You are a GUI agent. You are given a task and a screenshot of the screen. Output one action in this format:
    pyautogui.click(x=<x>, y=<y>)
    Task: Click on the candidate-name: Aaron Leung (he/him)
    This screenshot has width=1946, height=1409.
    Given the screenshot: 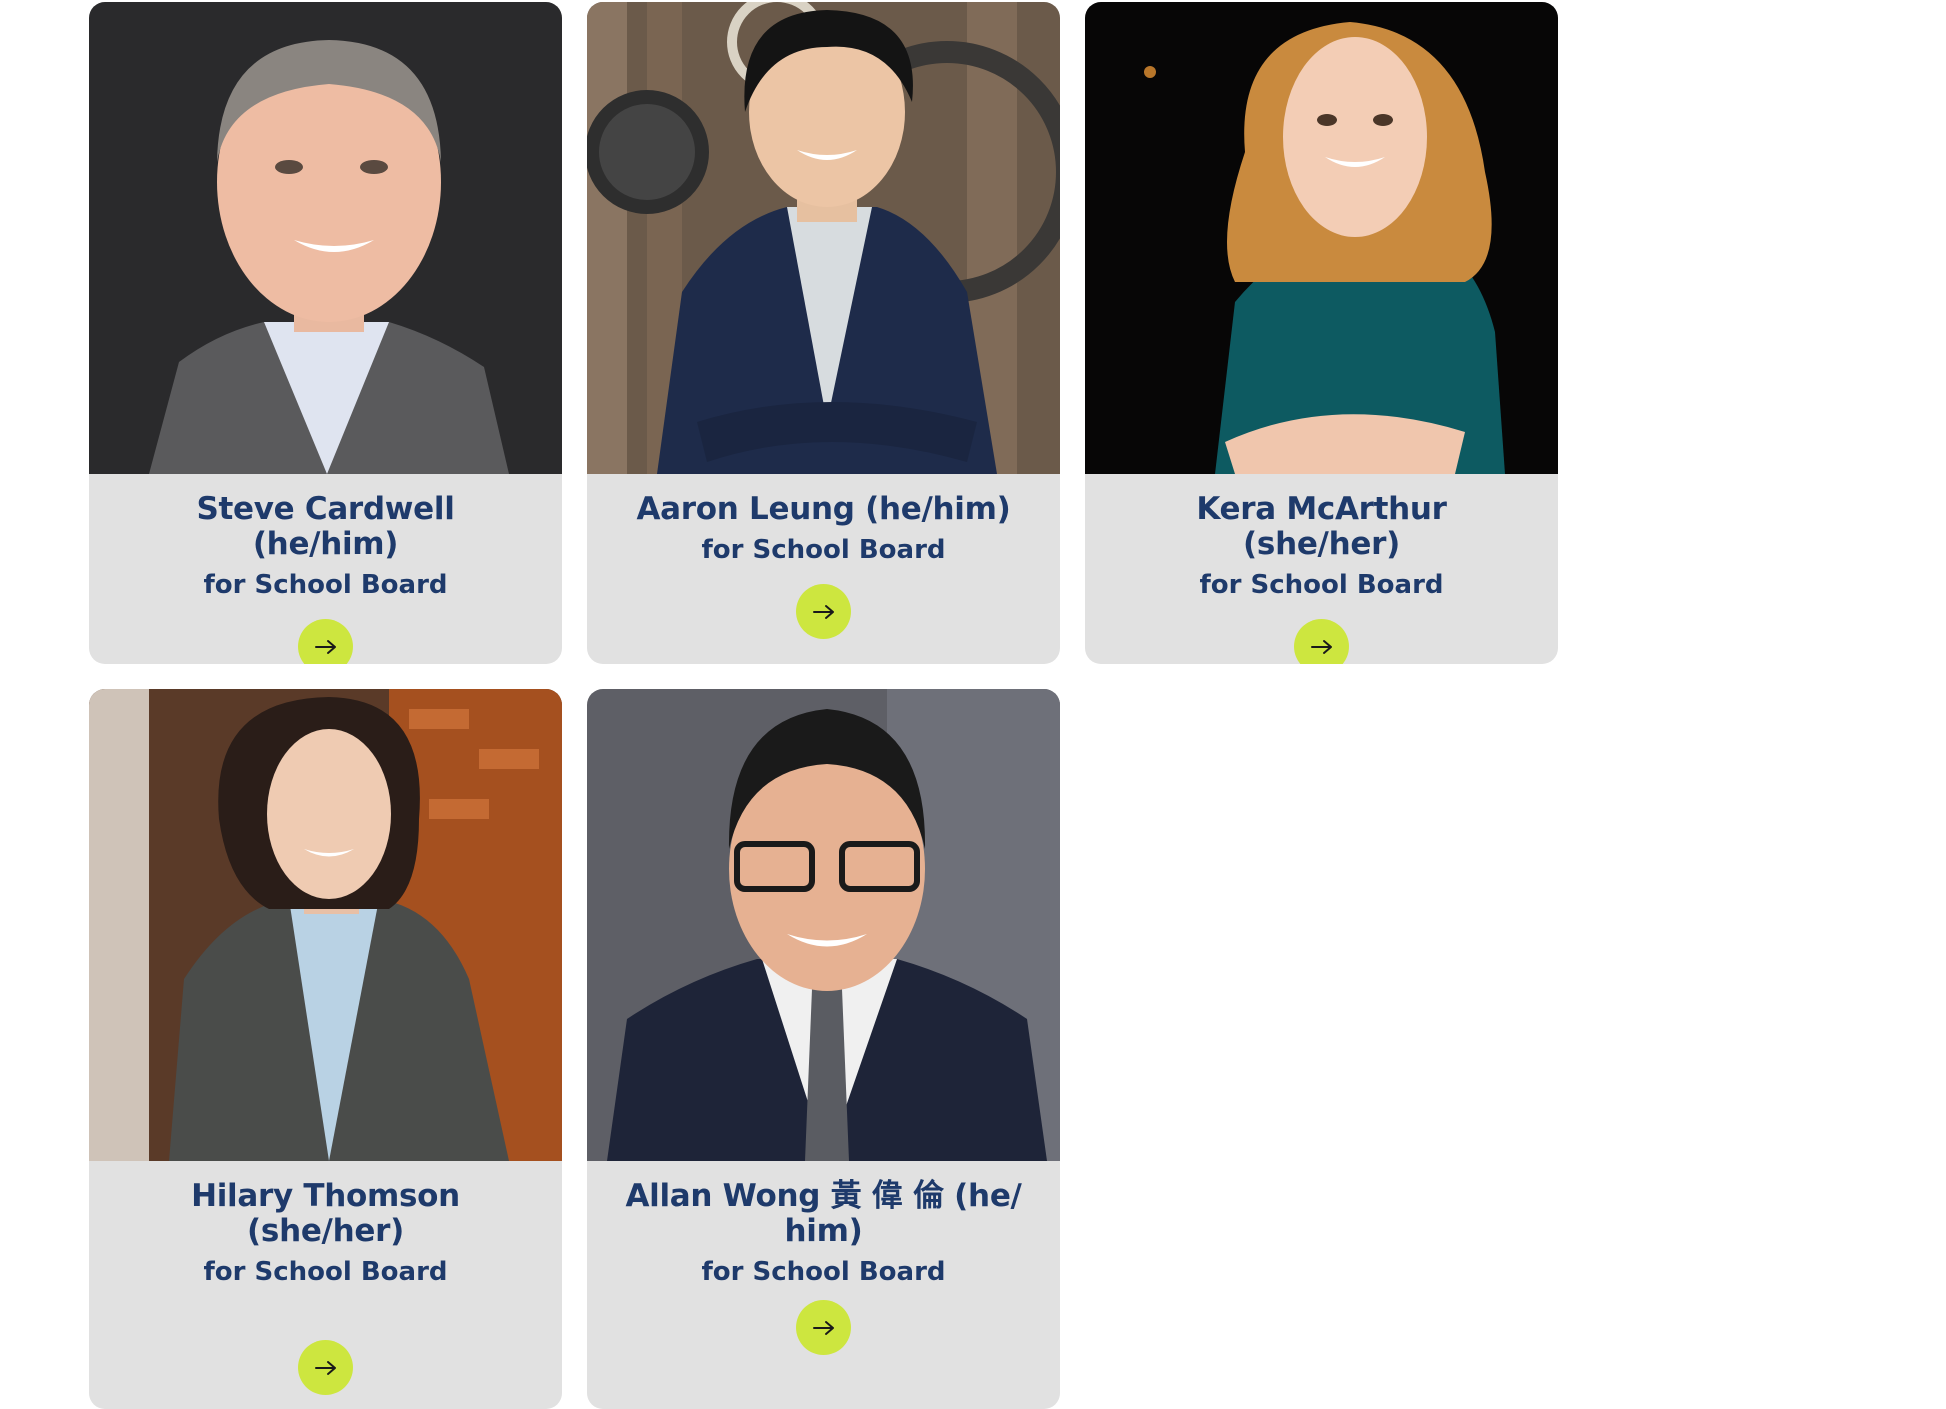 What is the action you would take?
    pyautogui.click(x=823, y=509)
    